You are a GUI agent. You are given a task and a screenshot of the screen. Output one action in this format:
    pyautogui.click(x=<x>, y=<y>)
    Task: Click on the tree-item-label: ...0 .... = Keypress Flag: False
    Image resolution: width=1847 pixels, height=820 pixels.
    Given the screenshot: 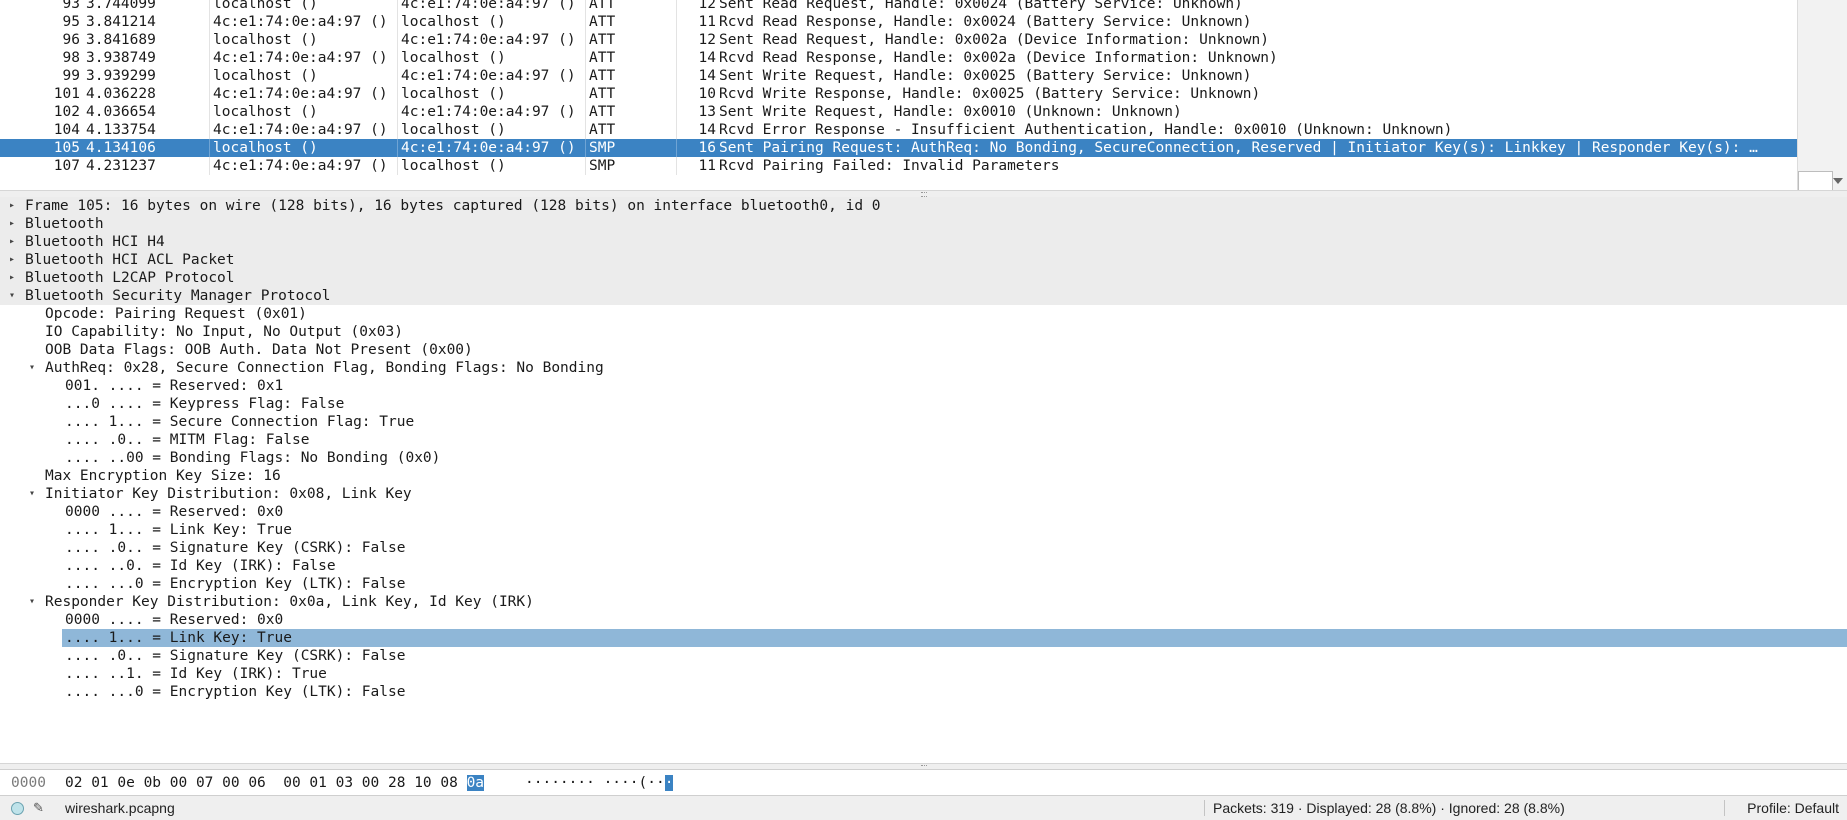 What is the action you would take?
    pyautogui.click(x=205, y=404)
    